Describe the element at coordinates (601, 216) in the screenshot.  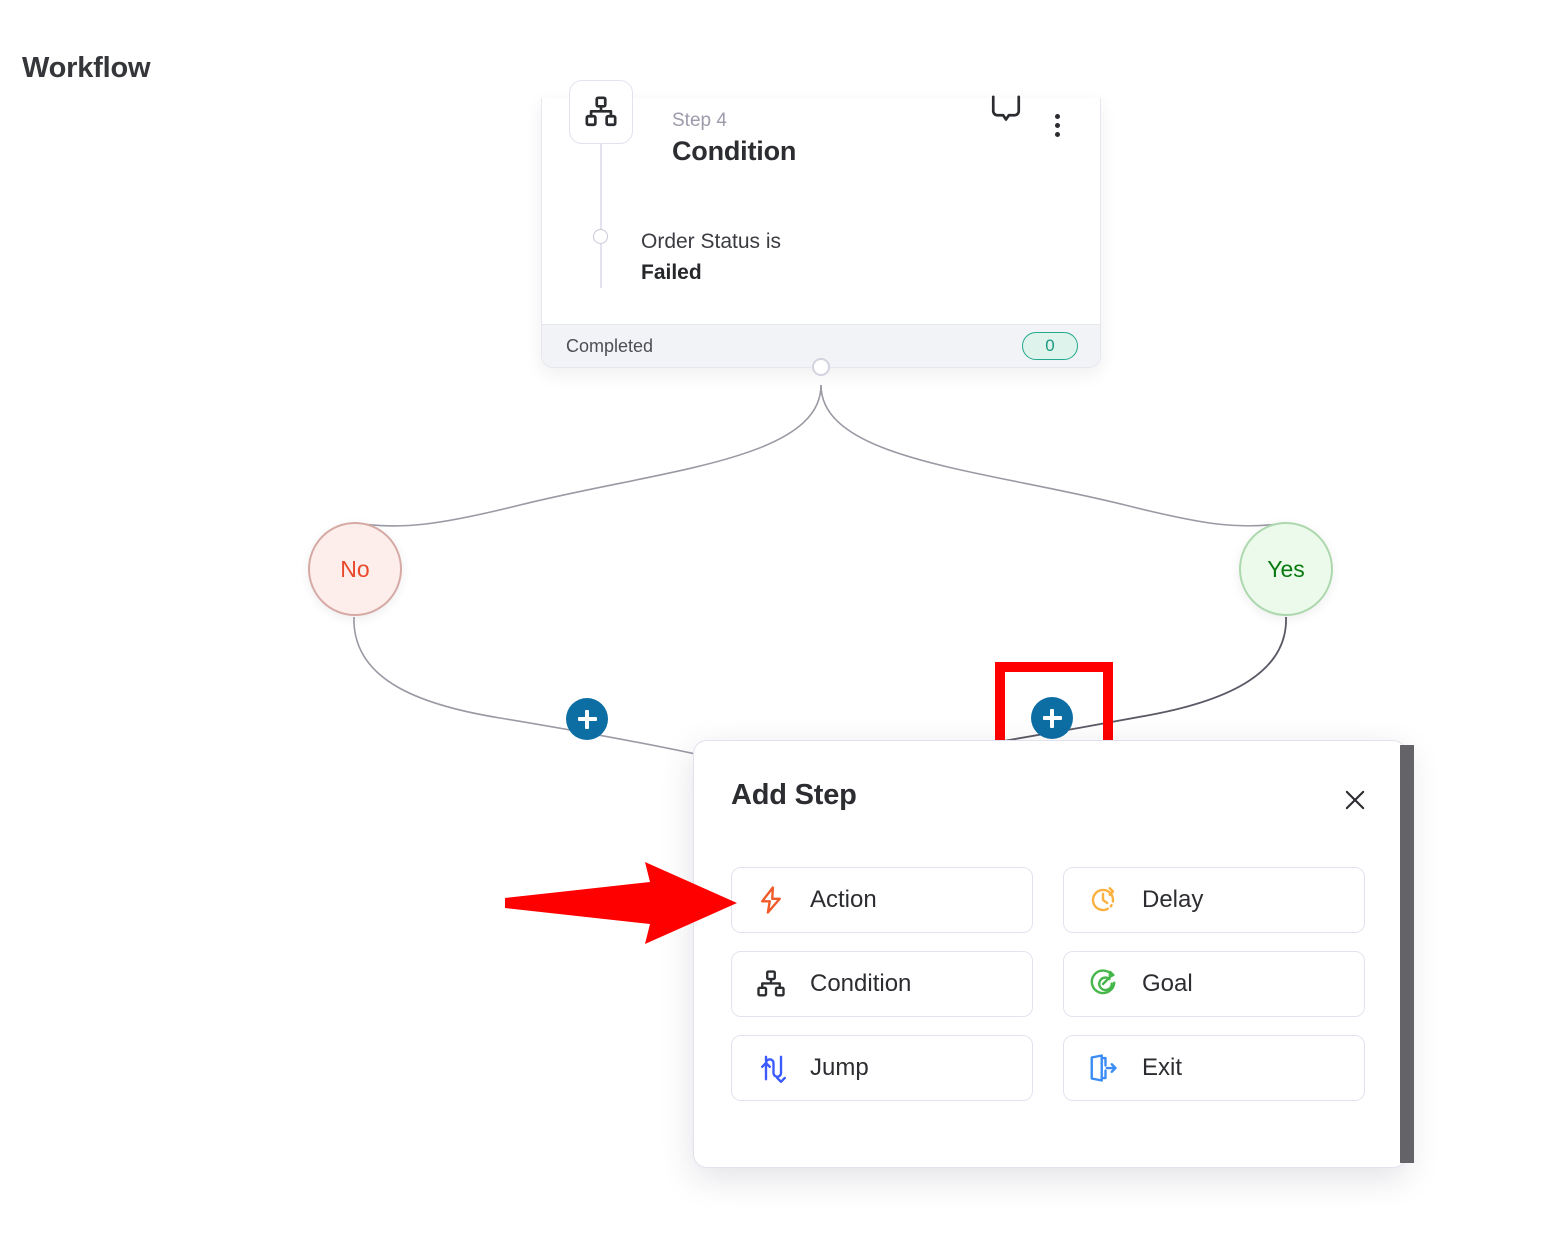
I see `step-card-connector-stem` at that location.